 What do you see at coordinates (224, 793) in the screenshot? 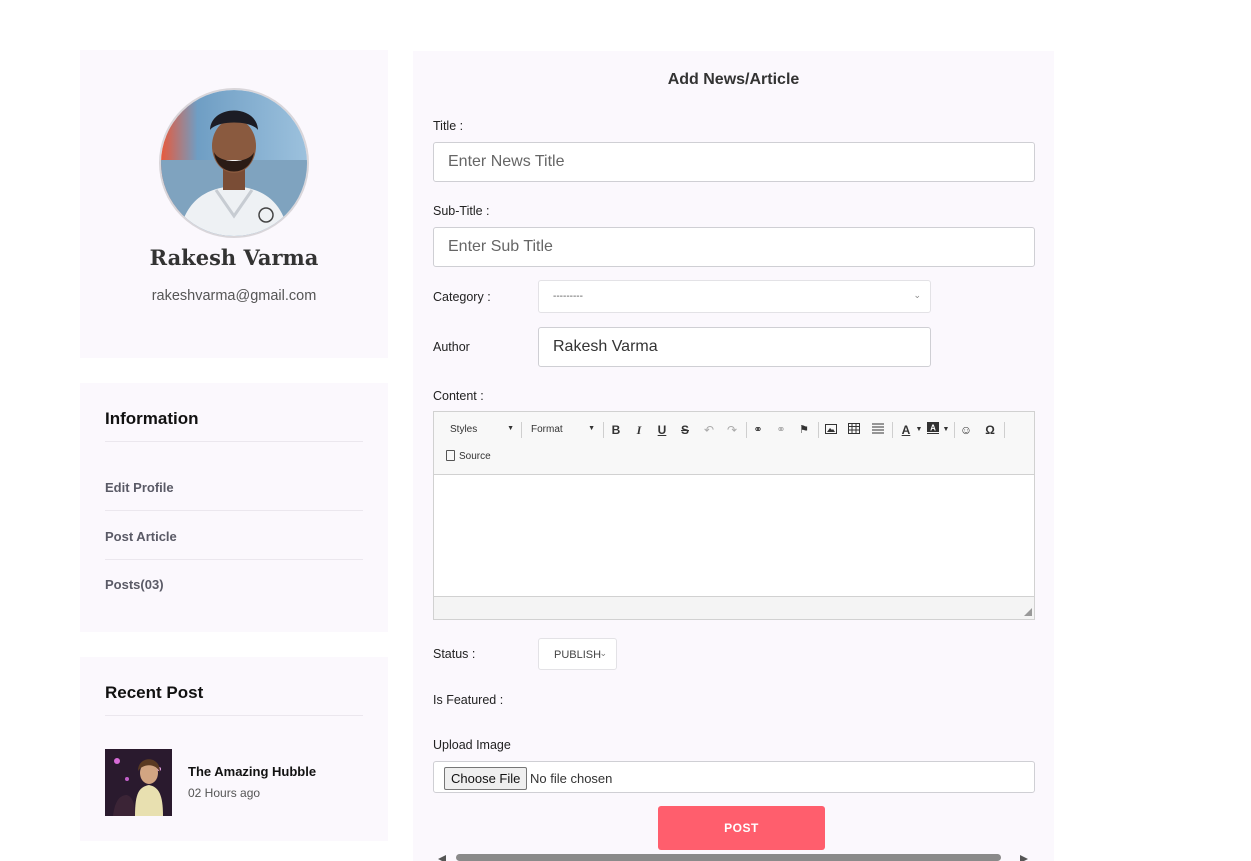
I see `recent-post-time: 02 Hours ago` at bounding box center [224, 793].